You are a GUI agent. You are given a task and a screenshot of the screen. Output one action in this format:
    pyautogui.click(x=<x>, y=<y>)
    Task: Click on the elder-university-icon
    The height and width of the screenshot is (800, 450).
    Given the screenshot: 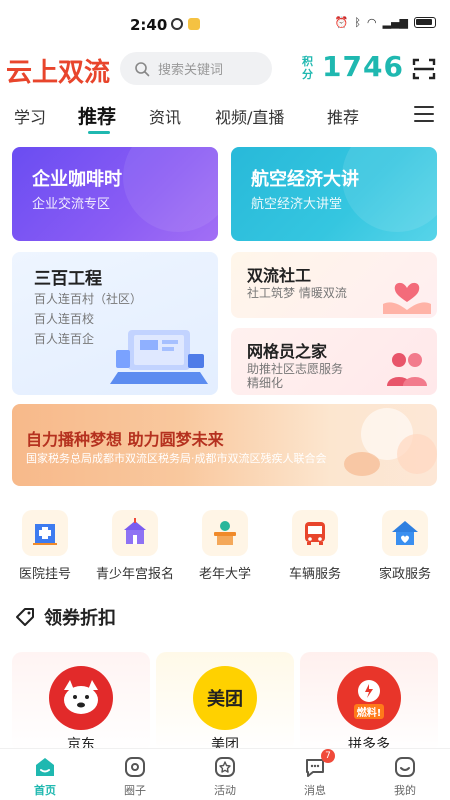 What is the action you would take?
    pyautogui.click(x=225, y=533)
    